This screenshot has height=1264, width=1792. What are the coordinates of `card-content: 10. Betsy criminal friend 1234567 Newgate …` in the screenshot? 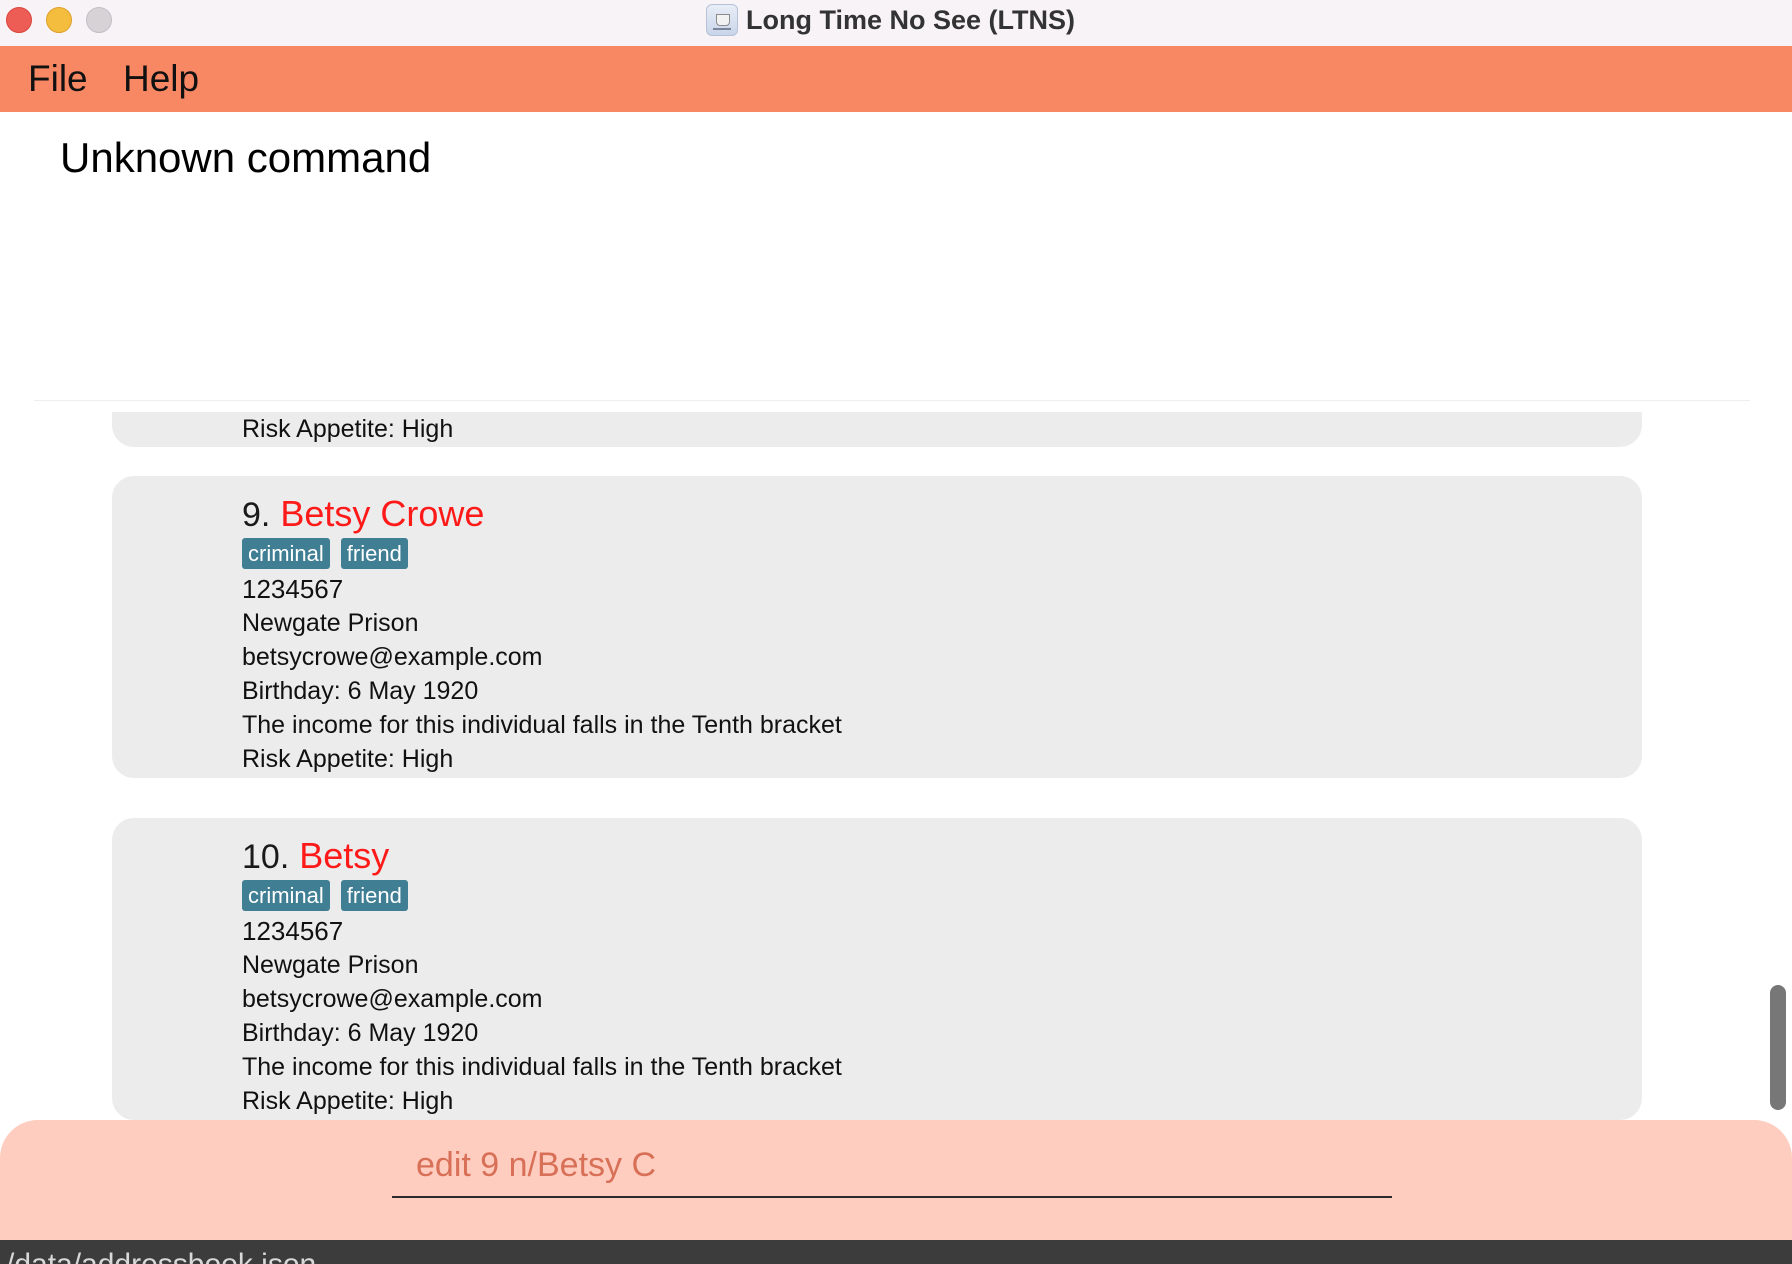 It's located at (542, 975).